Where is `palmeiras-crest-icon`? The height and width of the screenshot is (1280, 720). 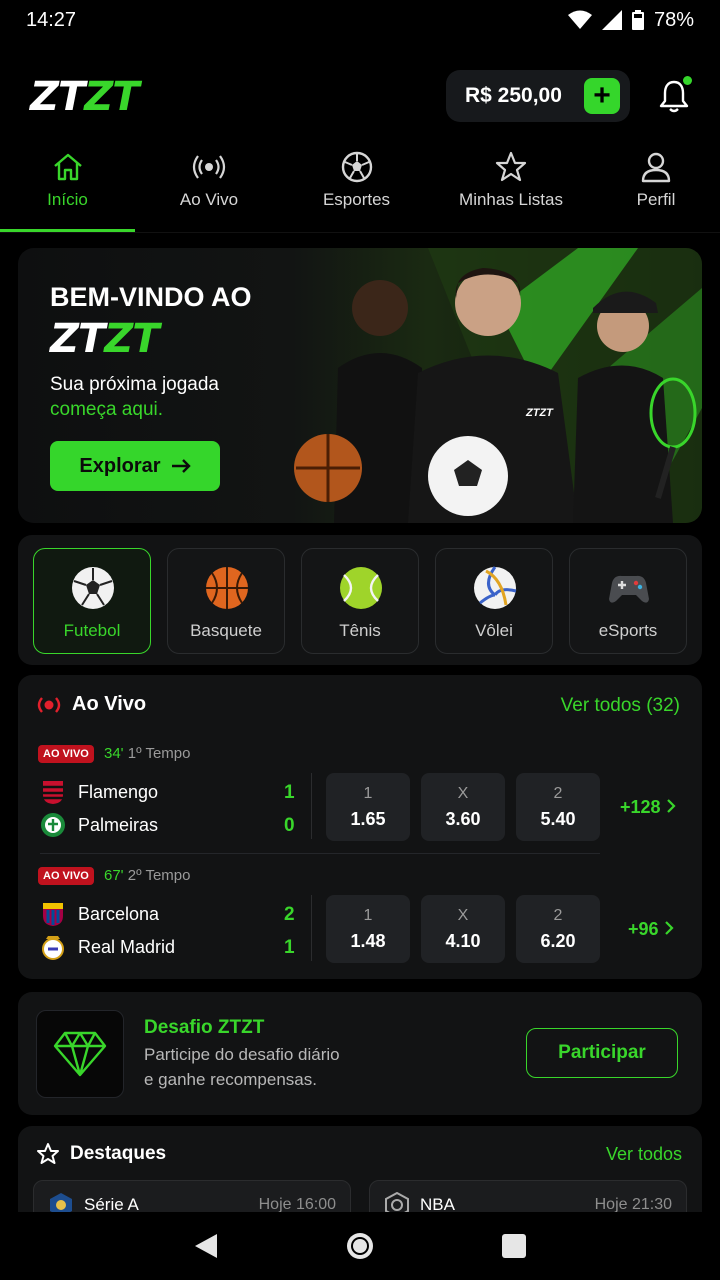
palmeiras-crest-icon is located at coordinates (53, 825).